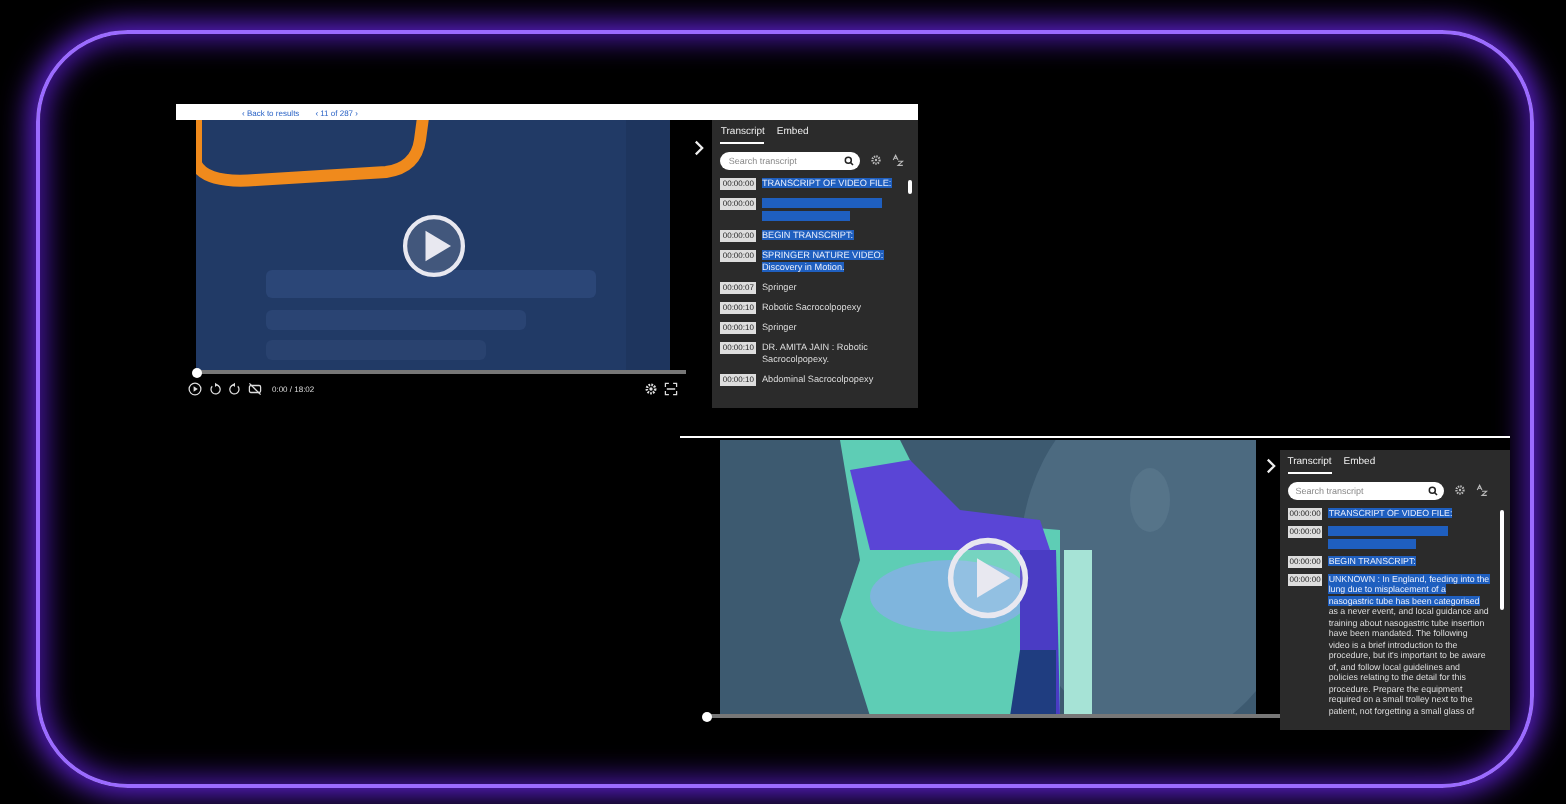  What do you see at coordinates (215, 389) in the screenshot?
I see `rewind-icon` at bounding box center [215, 389].